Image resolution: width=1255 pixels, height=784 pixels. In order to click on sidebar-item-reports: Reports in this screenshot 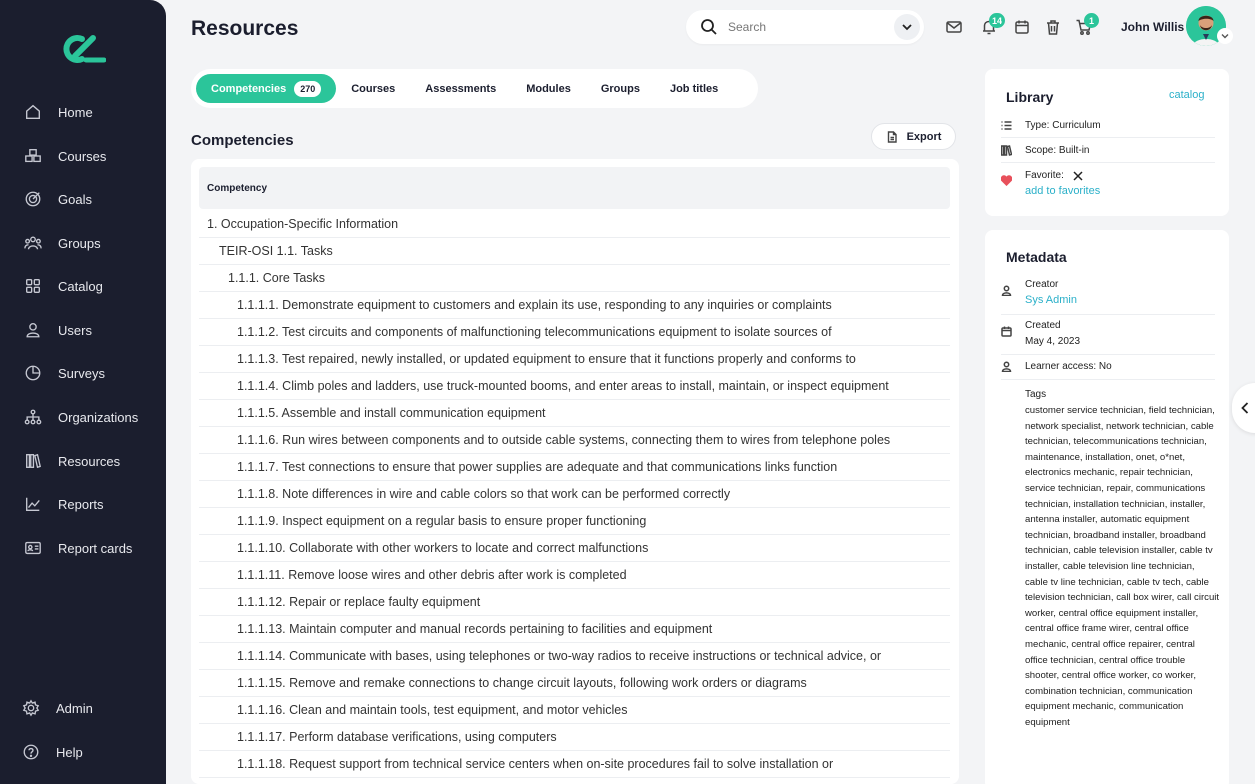, I will do `click(83, 504)`.